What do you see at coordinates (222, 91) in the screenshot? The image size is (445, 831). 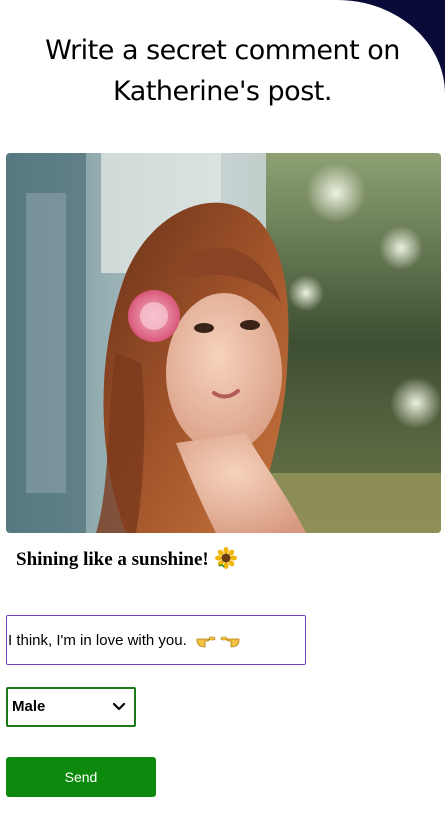 I see `page-title-line-2: Katherine's post.` at bounding box center [222, 91].